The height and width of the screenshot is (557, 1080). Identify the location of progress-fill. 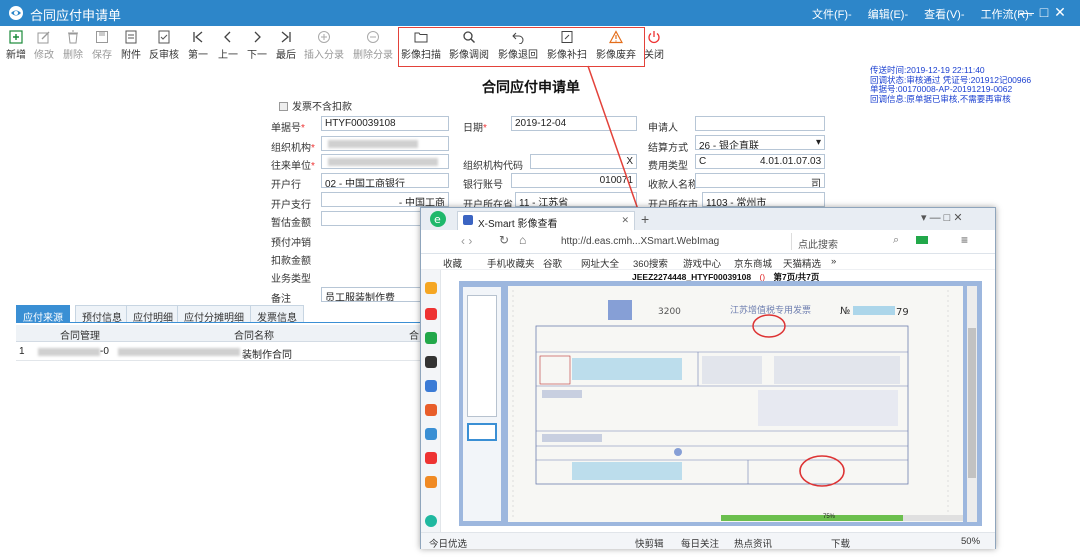
(812, 518).